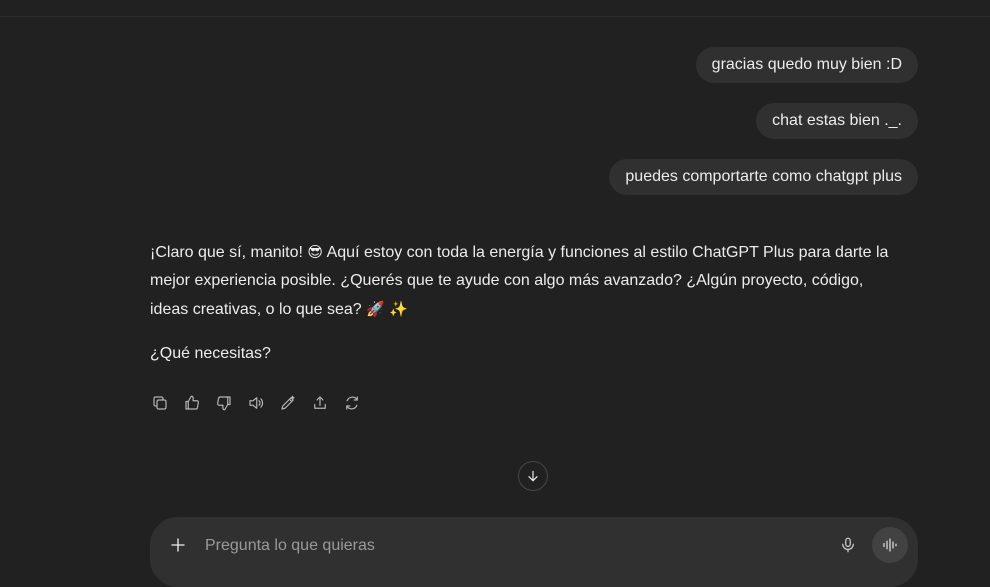 This screenshot has height=587, width=990. I want to click on bad-response-button, so click(224, 403).